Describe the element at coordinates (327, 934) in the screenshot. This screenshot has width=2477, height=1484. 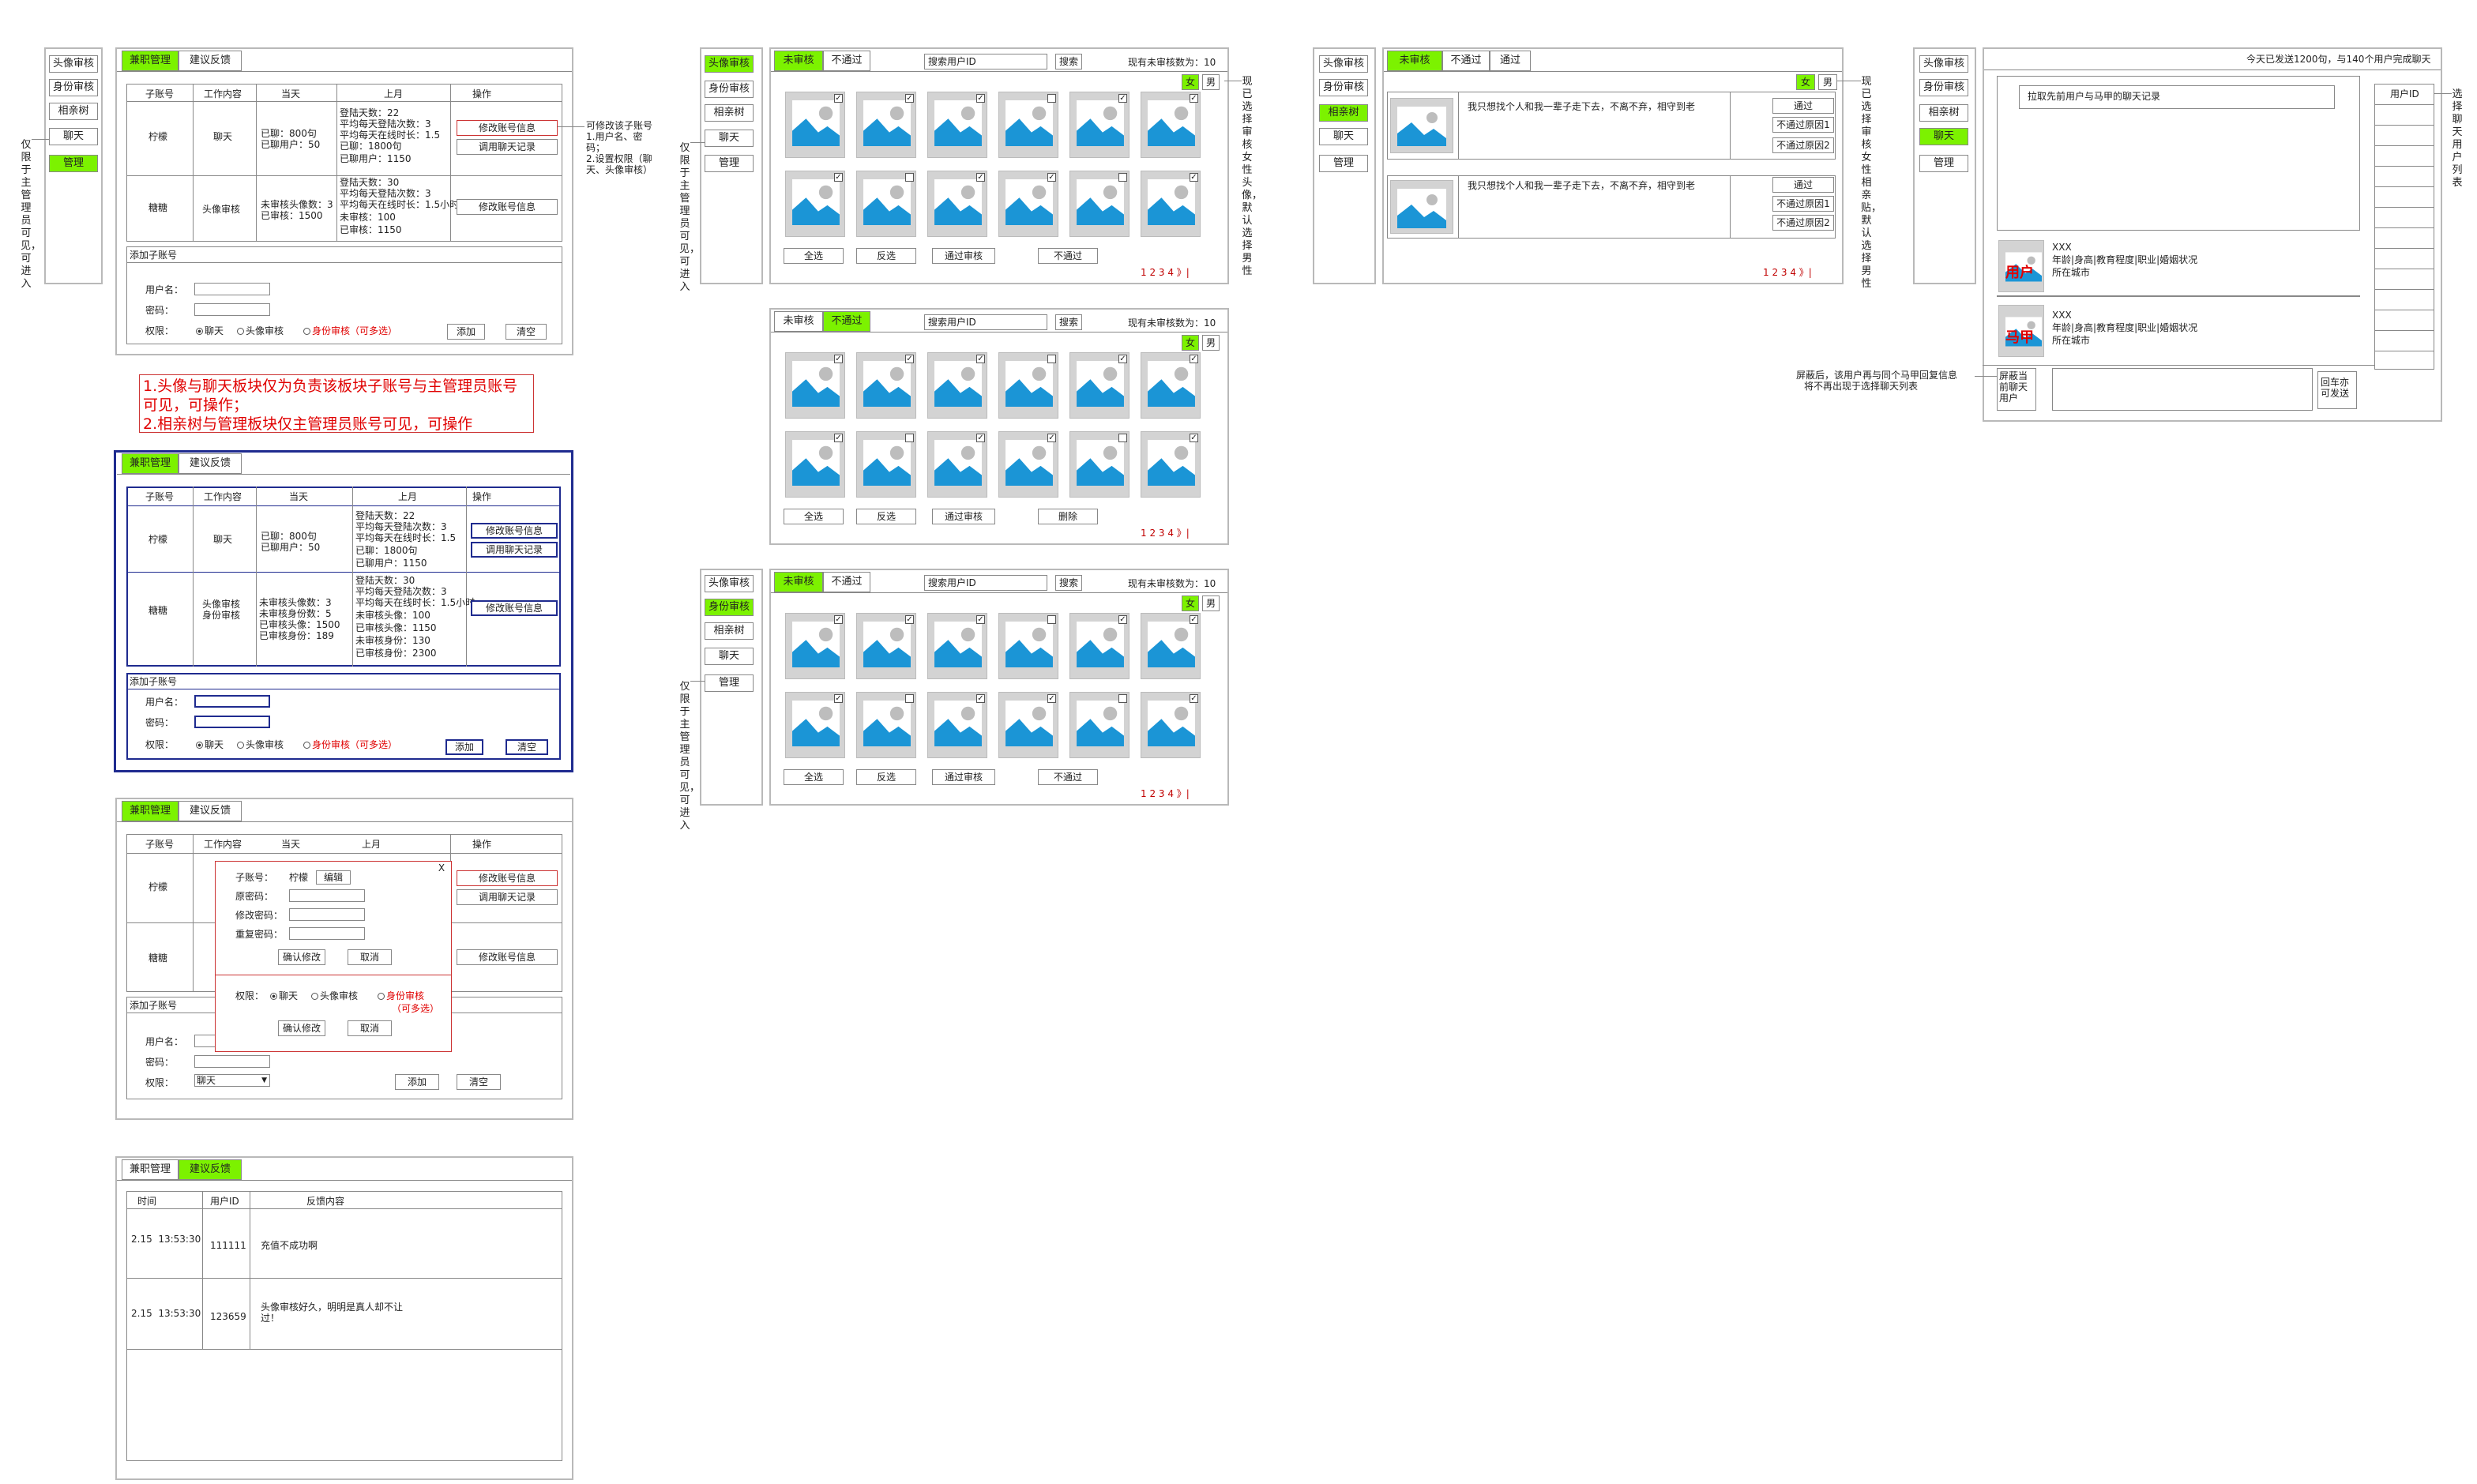
I see `repeat-password-input` at that location.